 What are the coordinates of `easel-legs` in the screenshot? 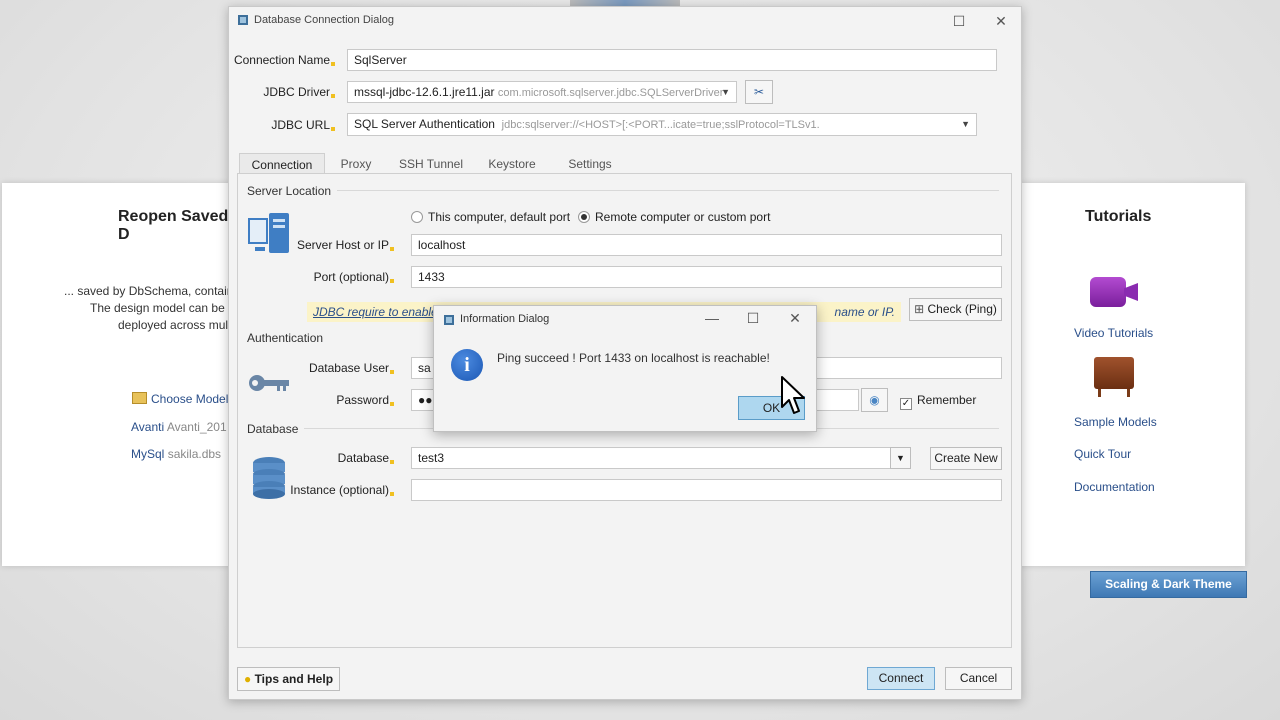 It's located at (1114, 393).